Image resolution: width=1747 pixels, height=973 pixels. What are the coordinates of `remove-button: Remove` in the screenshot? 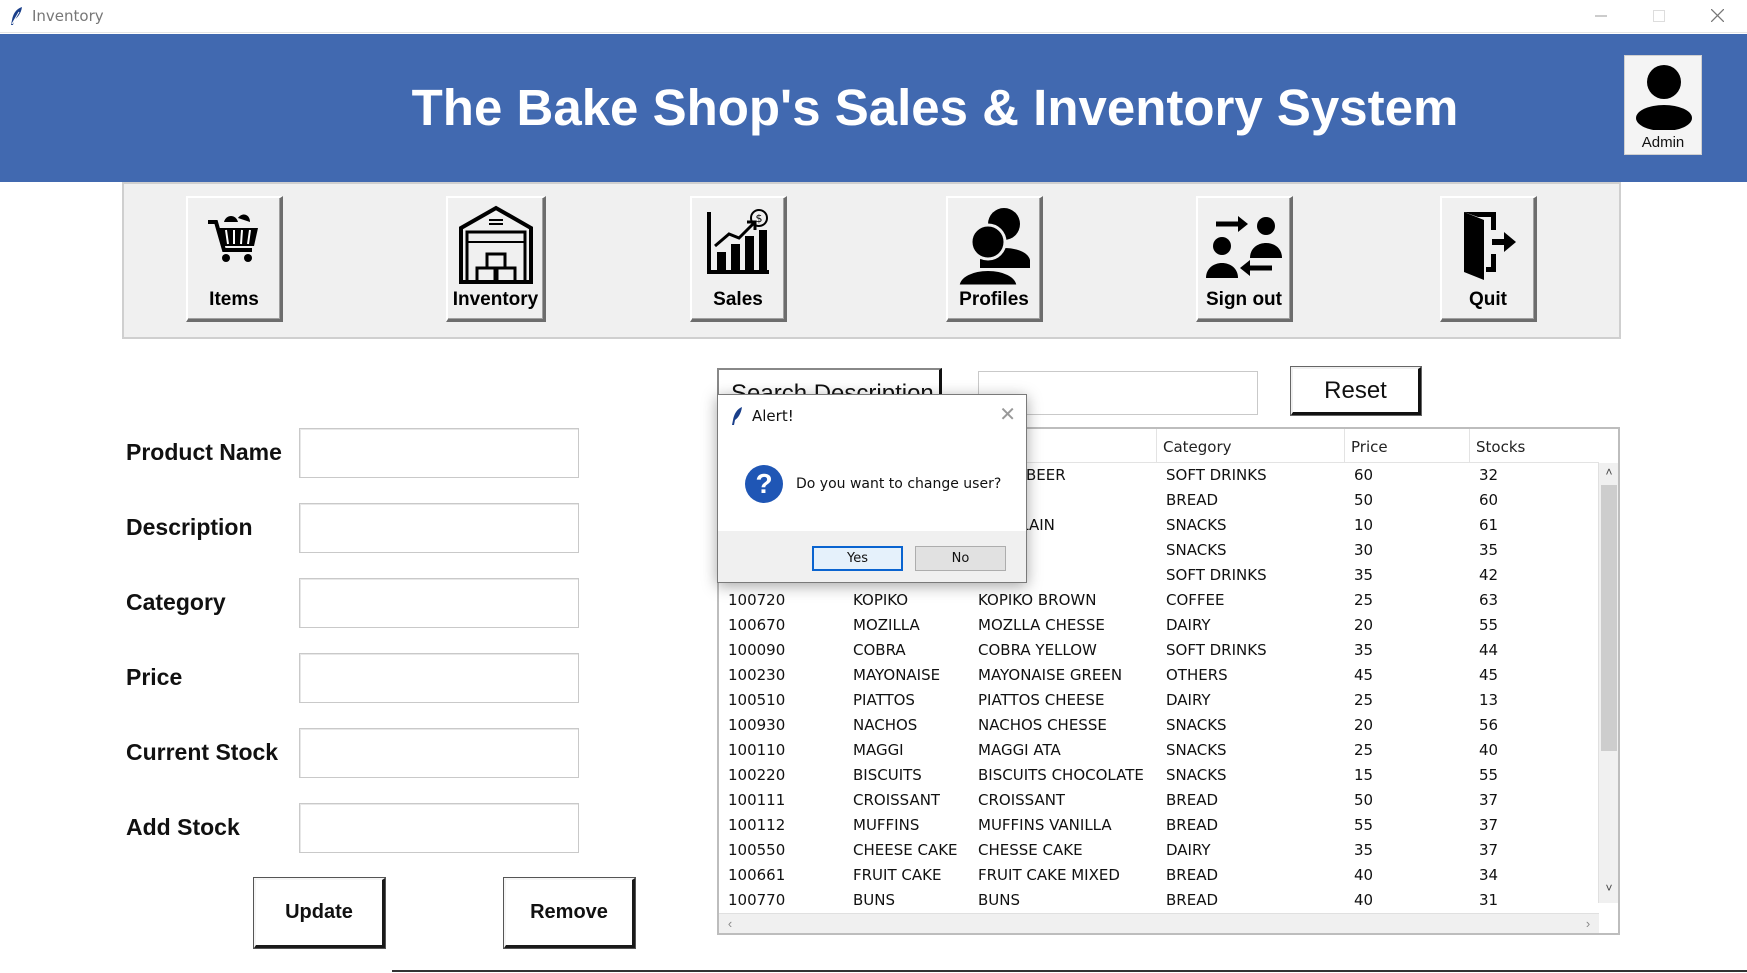 It's located at (569, 913).